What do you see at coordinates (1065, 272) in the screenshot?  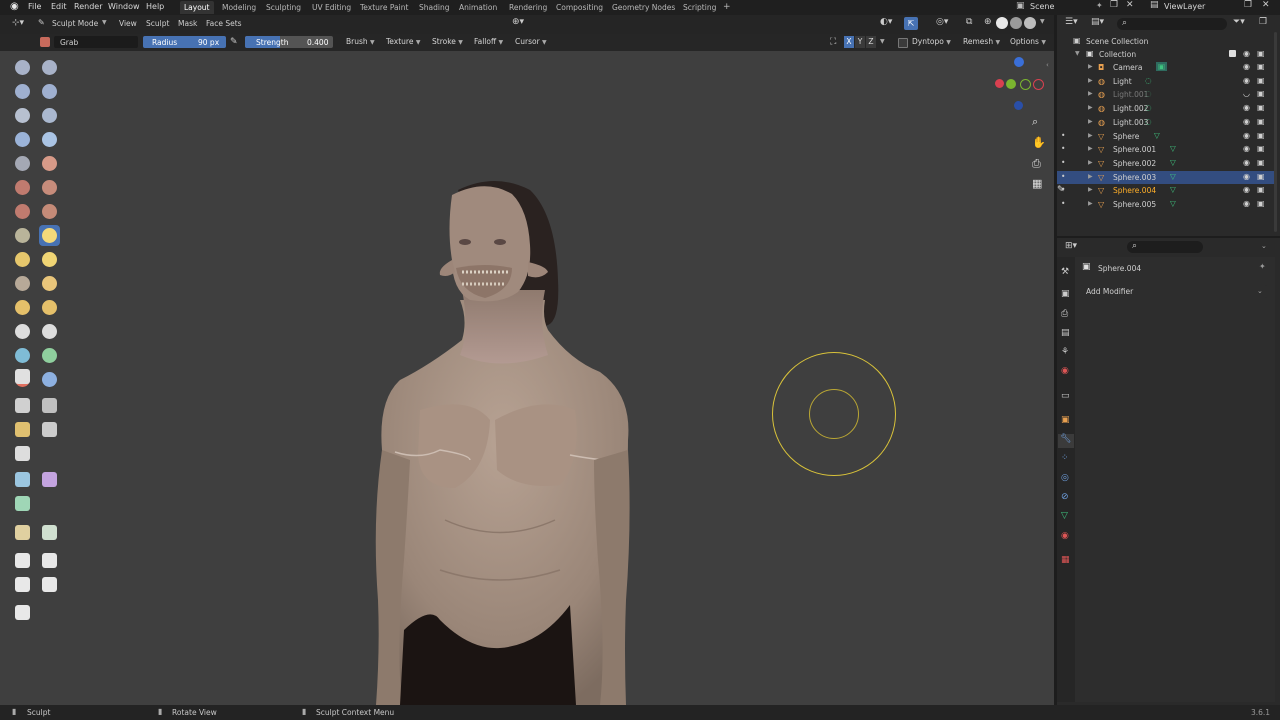 I see `tool-tab-icon: ⚒` at bounding box center [1065, 272].